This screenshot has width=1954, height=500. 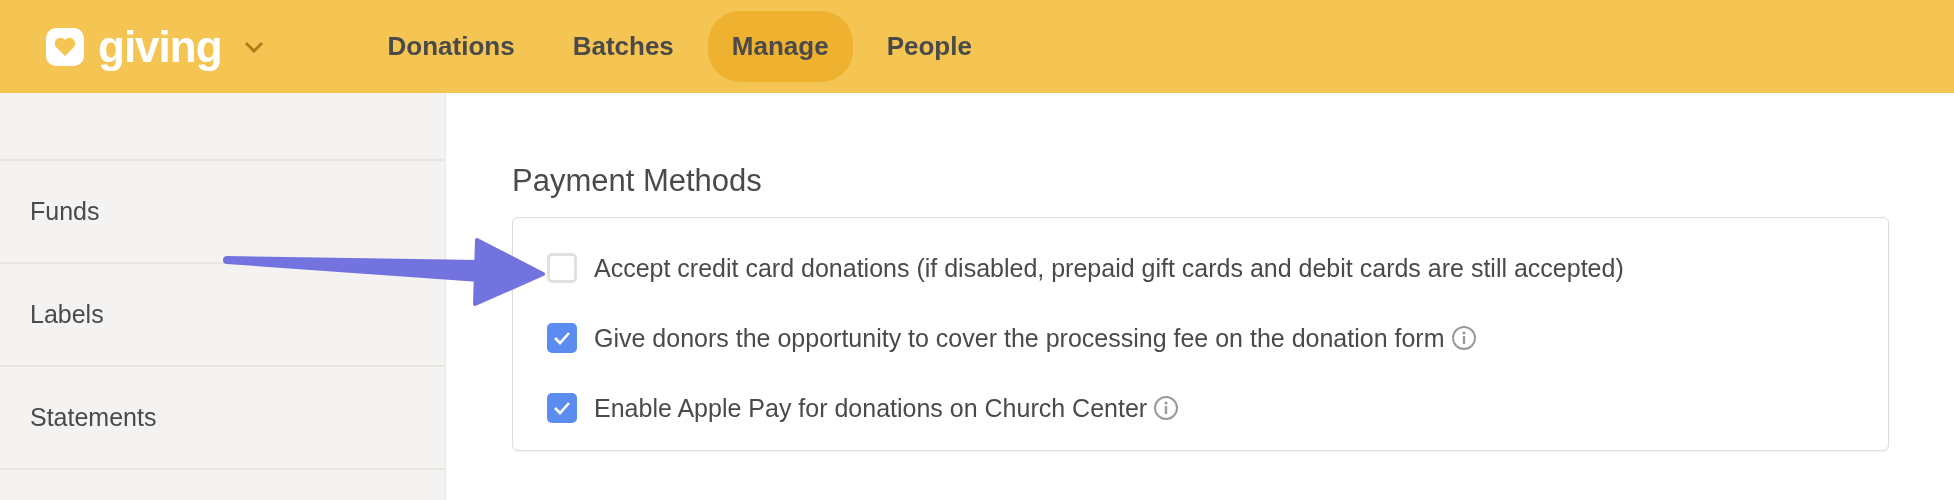 What do you see at coordinates (637, 181) in the screenshot?
I see `section-title: Payment Methods` at bounding box center [637, 181].